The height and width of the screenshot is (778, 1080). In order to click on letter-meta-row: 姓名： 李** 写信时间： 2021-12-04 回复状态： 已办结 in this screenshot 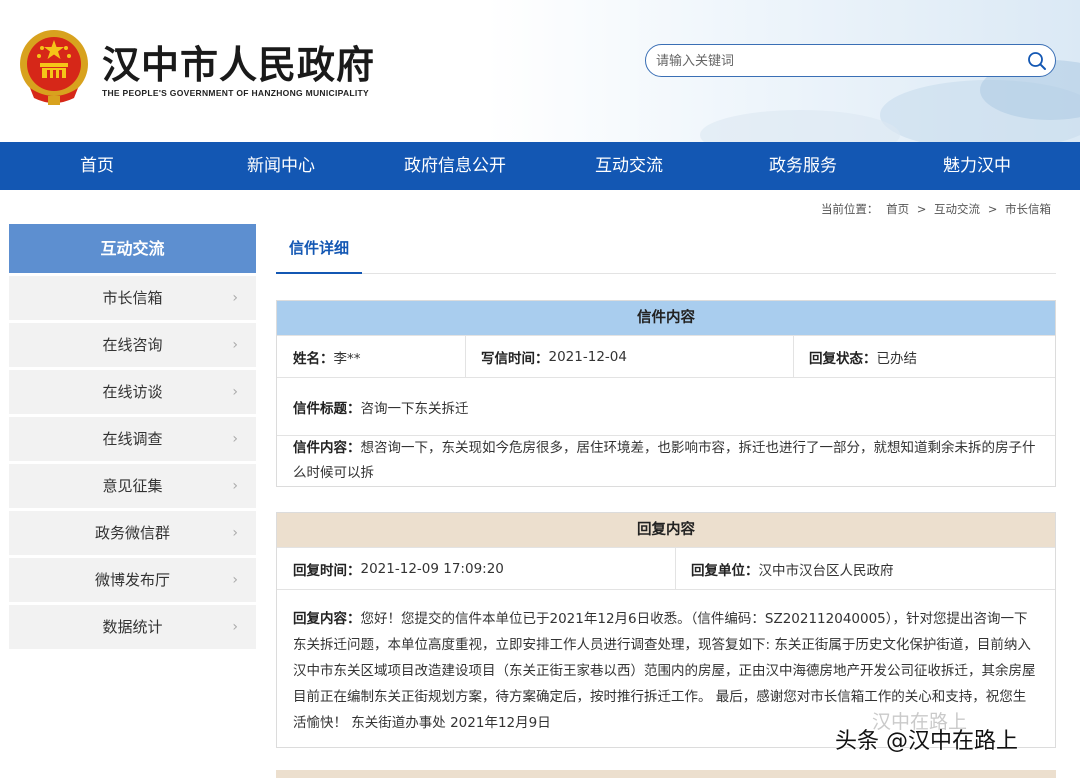, I will do `click(666, 356)`.